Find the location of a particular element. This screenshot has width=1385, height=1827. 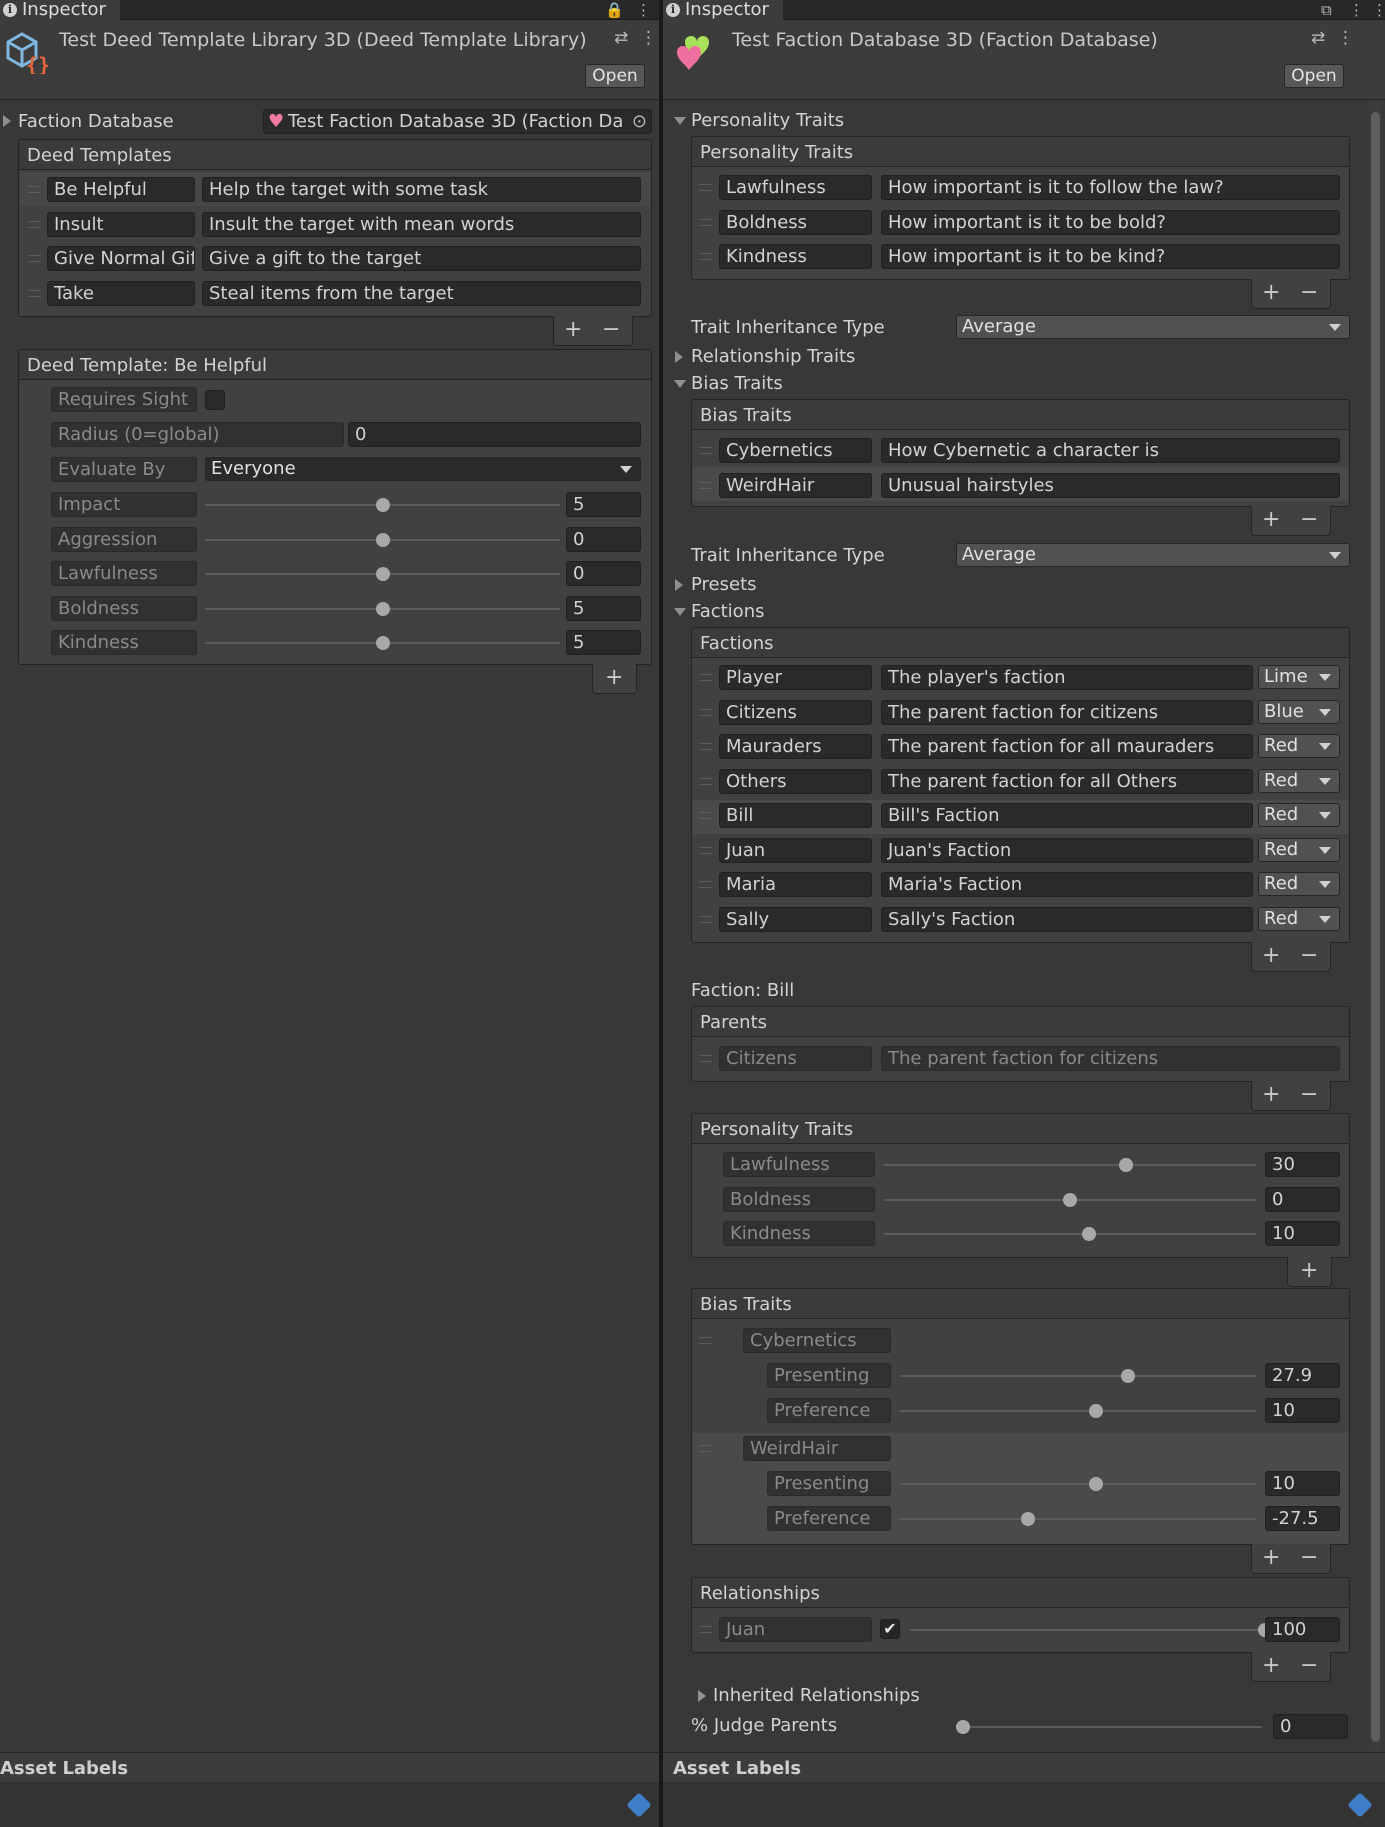

personality-traits-foldout-arrow is located at coordinates (680, 121).